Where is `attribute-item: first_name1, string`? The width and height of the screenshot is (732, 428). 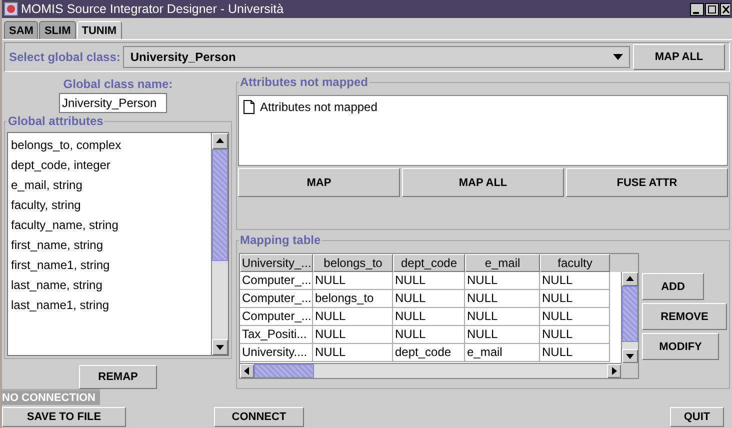 attribute-item: first_name1, string is located at coordinates (109, 264).